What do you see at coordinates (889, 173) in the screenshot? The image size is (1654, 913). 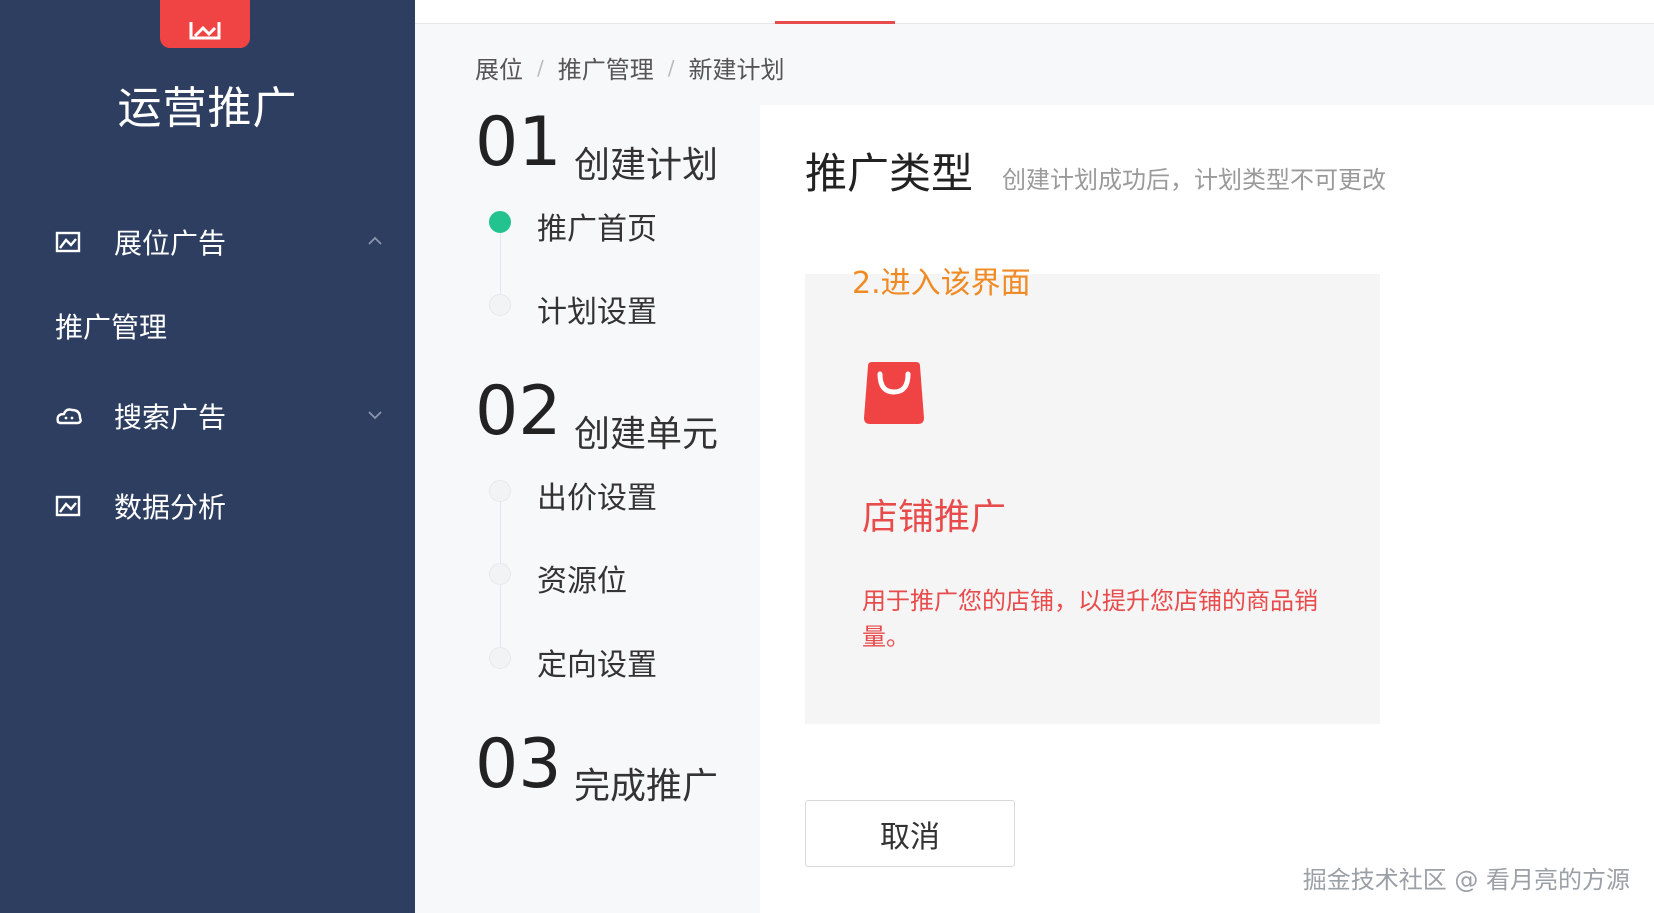 I see `page-title: 推广类型` at bounding box center [889, 173].